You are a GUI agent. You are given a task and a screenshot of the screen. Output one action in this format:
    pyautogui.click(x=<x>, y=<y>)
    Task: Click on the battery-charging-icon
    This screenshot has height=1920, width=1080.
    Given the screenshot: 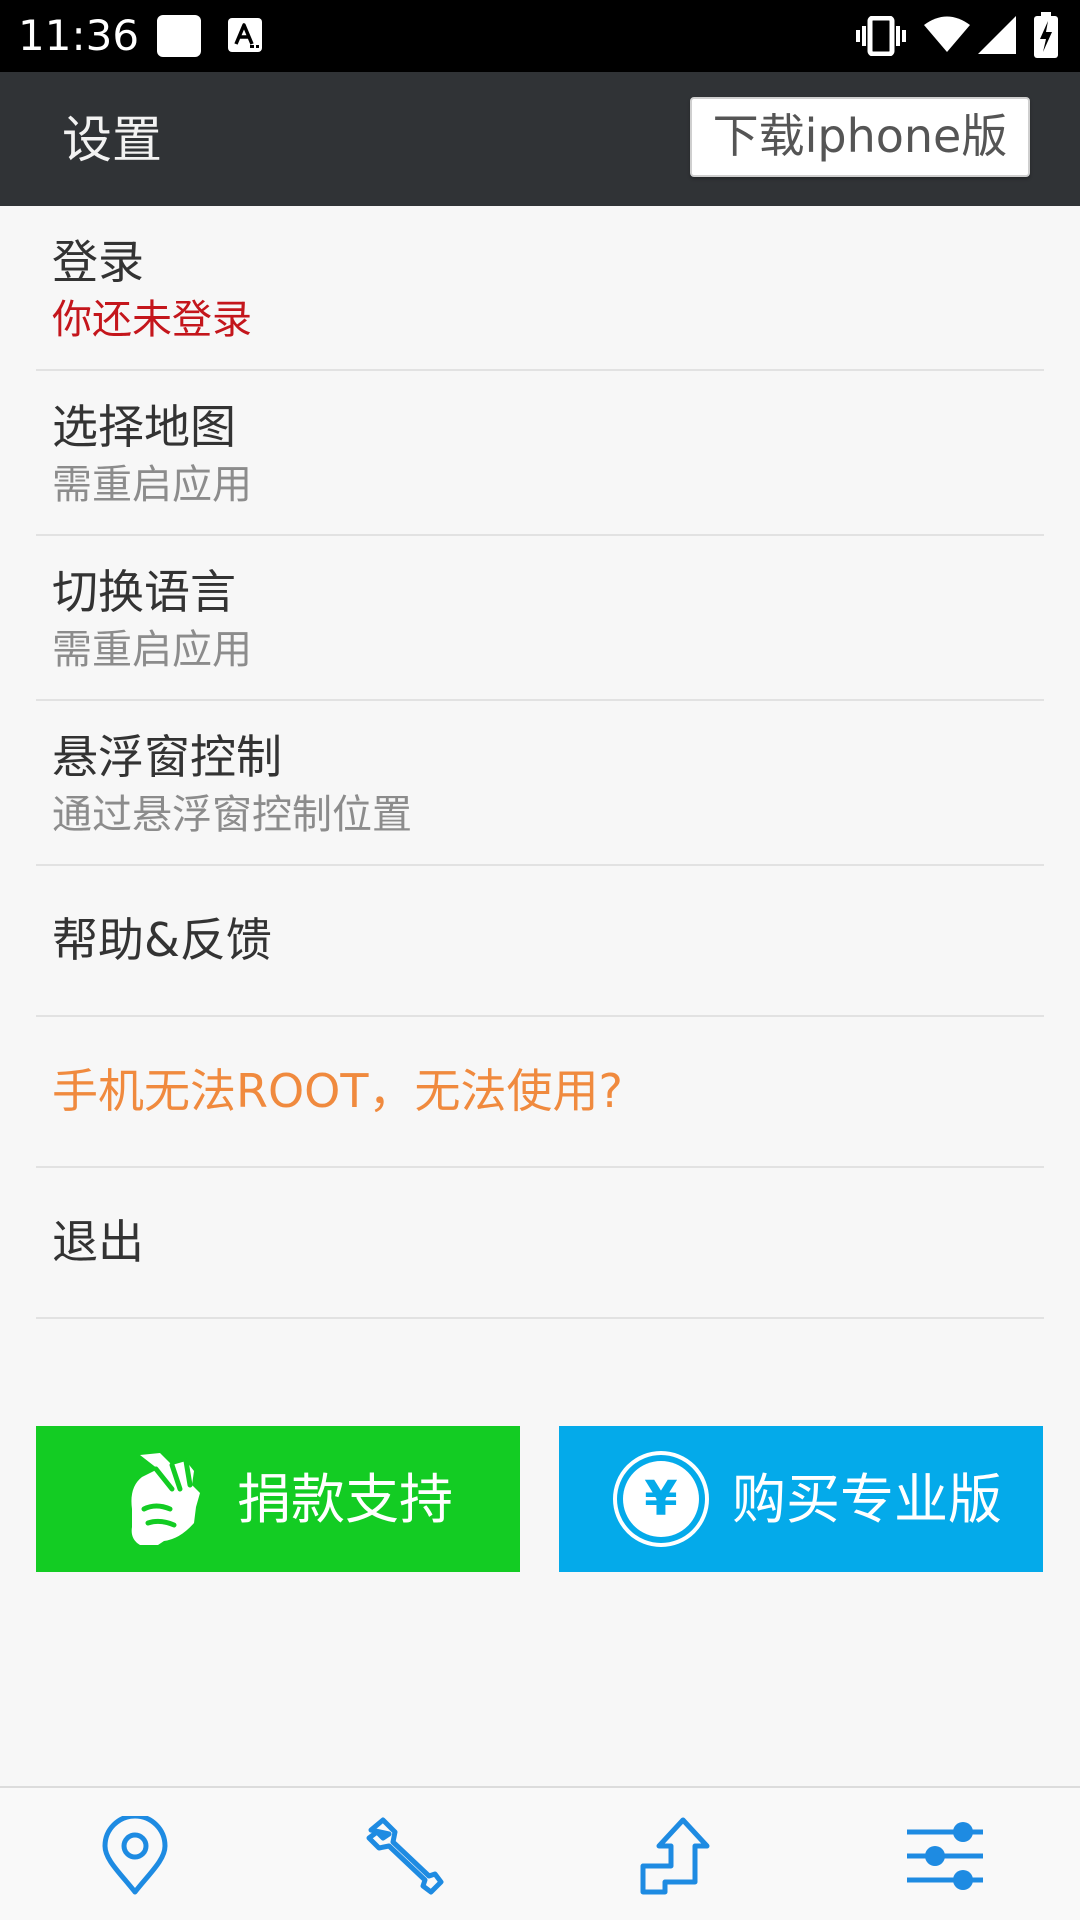 What is the action you would take?
    pyautogui.click(x=1046, y=37)
    